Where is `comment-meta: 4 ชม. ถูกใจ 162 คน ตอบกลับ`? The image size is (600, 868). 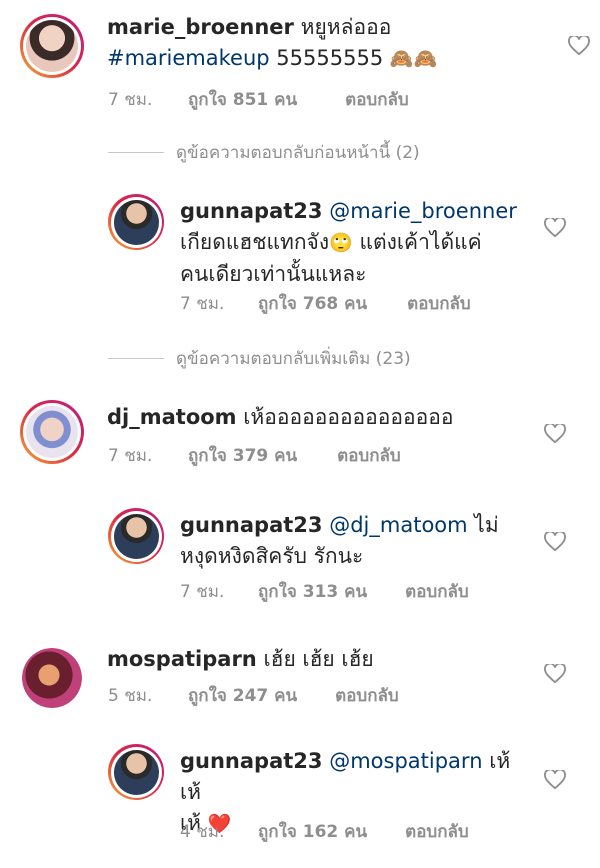 comment-meta: 4 ชม. ถูกใจ 162 คน ตอบกลับ is located at coordinates (324, 831).